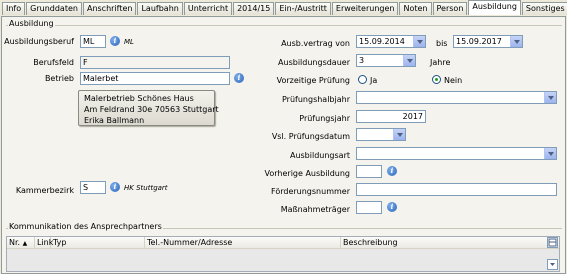 This screenshot has width=567, height=274. What do you see at coordinates (14, 8) in the screenshot?
I see `tab-info: Info` at bounding box center [14, 8].